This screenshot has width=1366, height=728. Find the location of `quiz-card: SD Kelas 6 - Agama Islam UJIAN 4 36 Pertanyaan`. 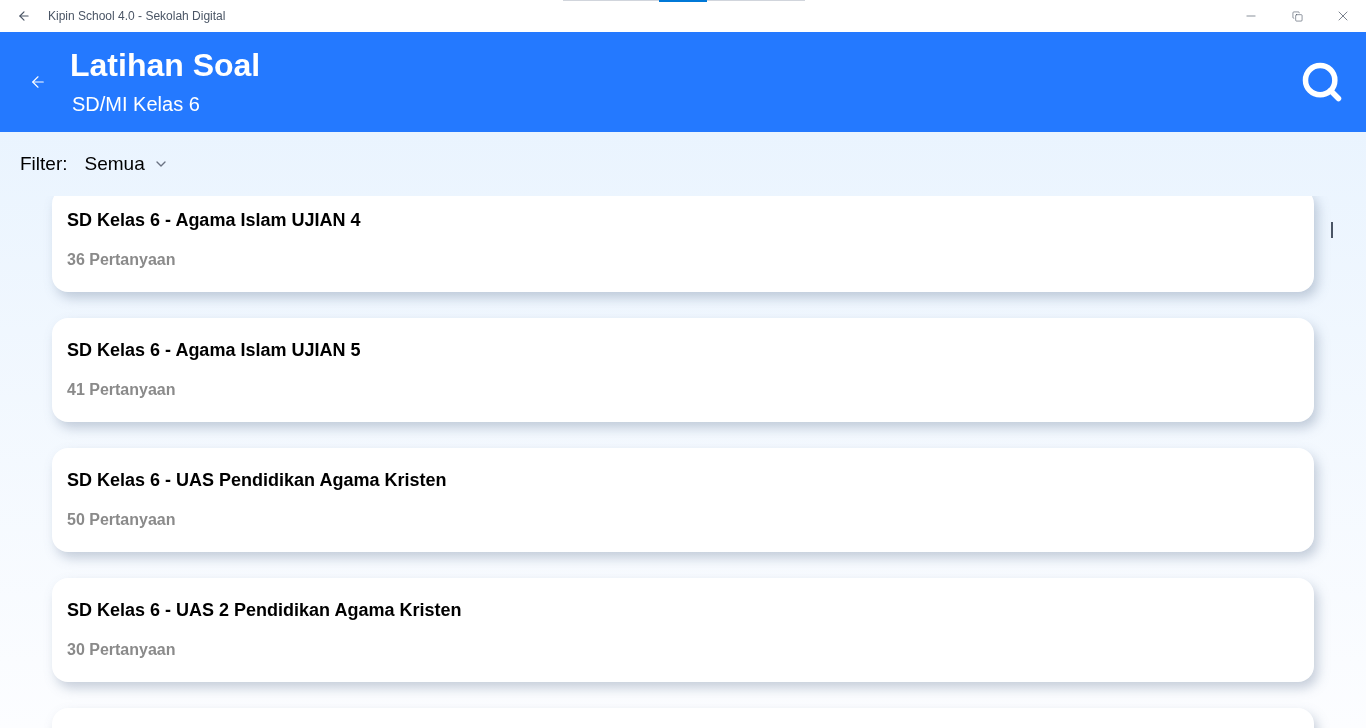

quiz-card: SD Kelas 6 - Agama Islam UJIAN 4 36 Pertanyaan is located at coordinates (683, 244).